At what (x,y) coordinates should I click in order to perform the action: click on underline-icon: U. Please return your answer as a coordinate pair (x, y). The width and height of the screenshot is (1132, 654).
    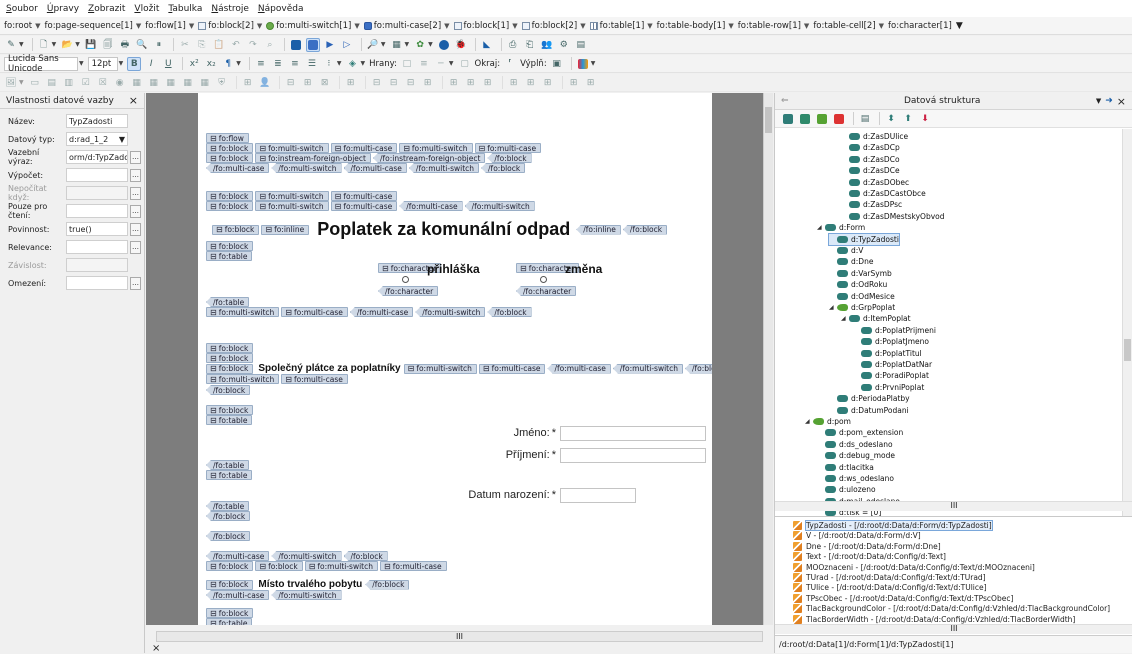
    Looking at the image, I should click on (168, 64).